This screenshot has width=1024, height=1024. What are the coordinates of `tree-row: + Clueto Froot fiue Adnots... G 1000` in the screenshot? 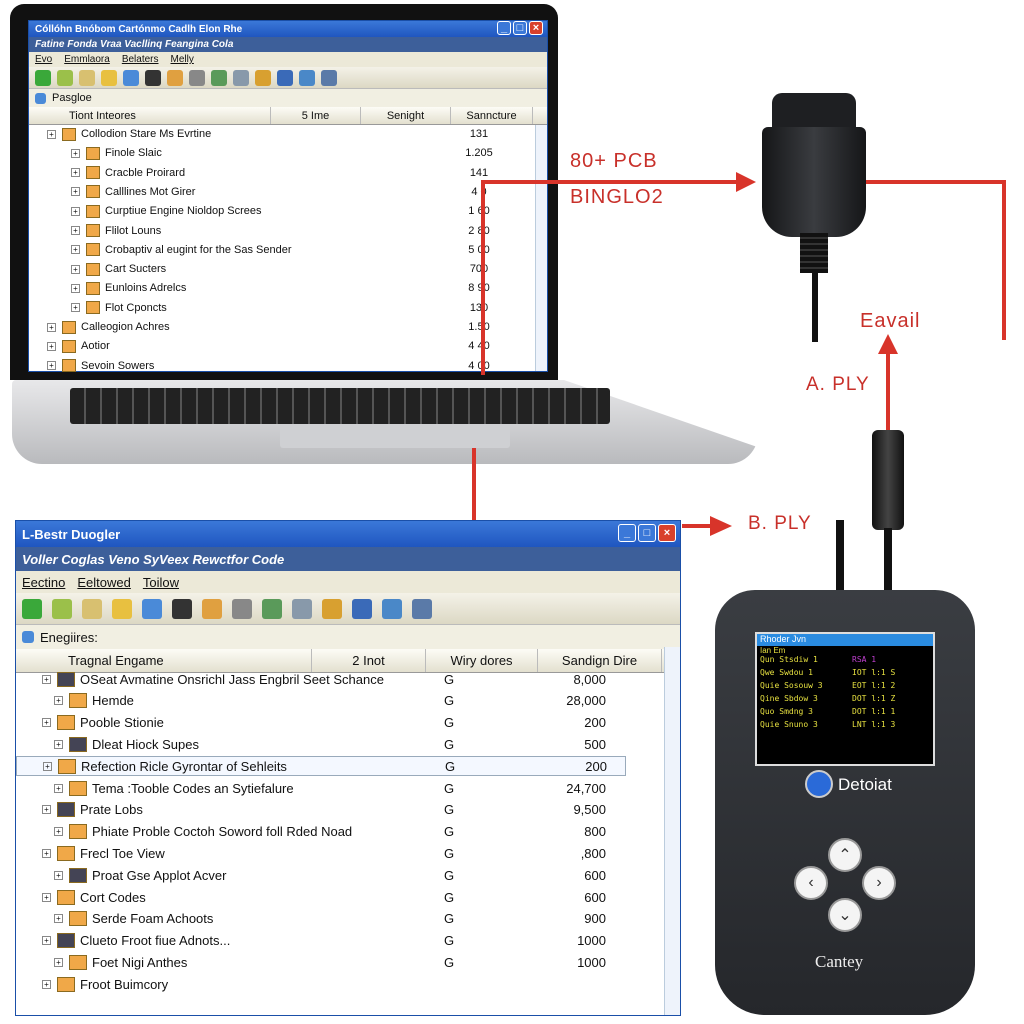 It's located at (321, 941).